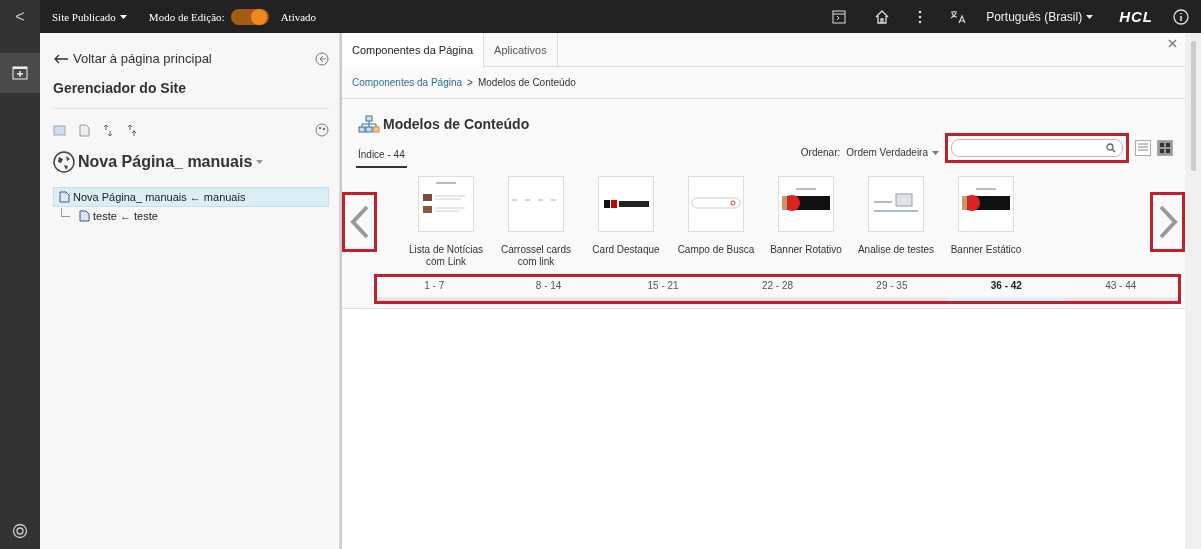 This screenshot has width=1201, height=549. Describe the element at coordinates (298, 16) in the screenshot. I see `edit-mode-state: Ativado` at that location.